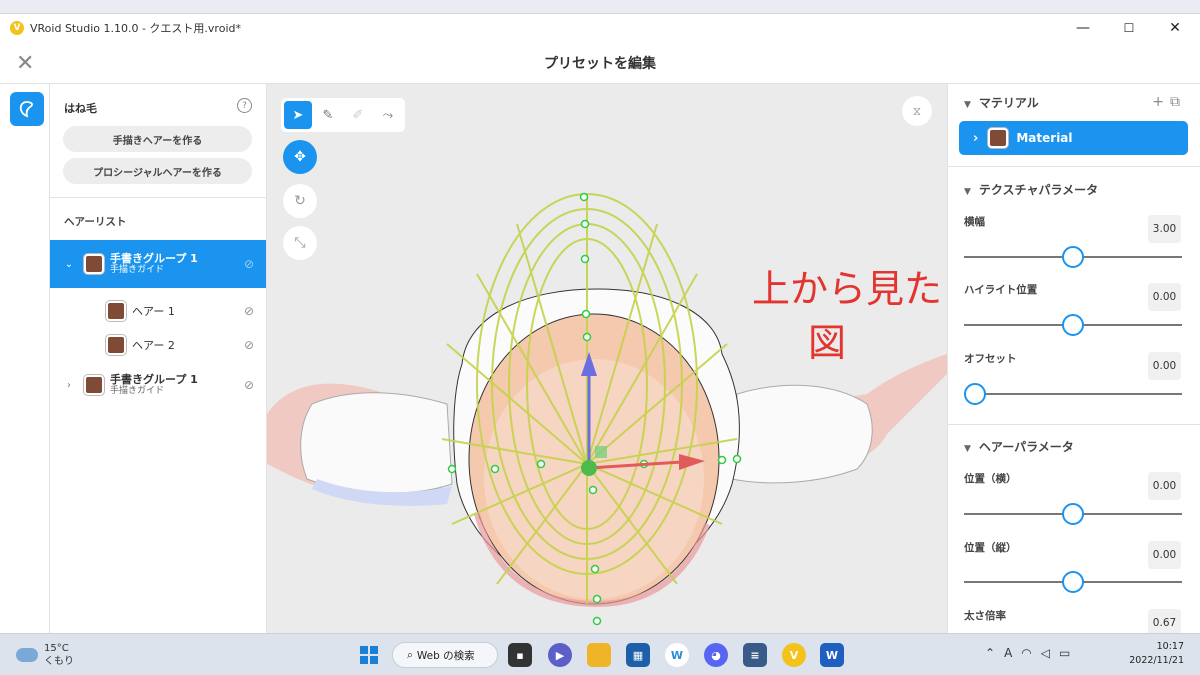 Image resolution: width=1200 pixels, height=675 pixels. Describe the element at coordinates (1175, 28) in the screenshot. I see `window-close-button: ✕` at that location.